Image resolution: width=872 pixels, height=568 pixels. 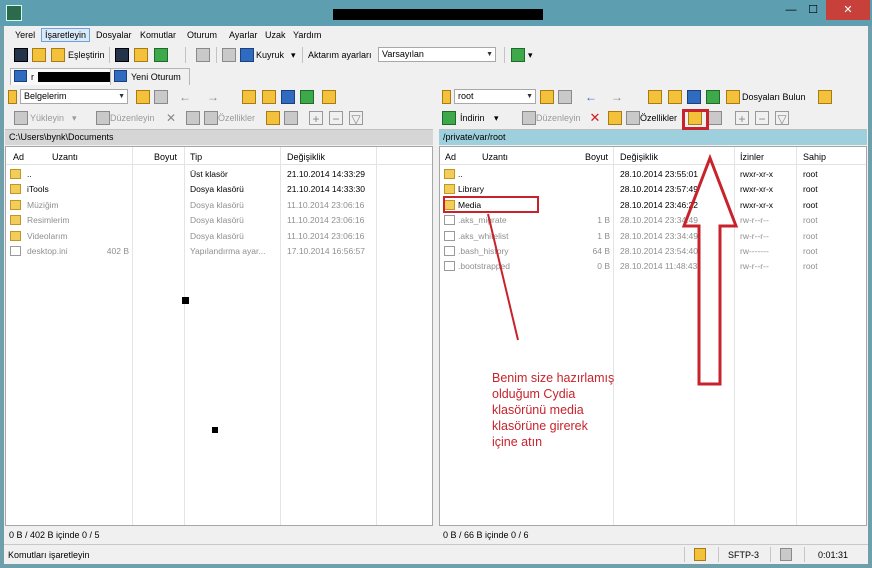 What do you see at coordinates (472, 118) in the screenshot?
I see `download-button: İndirin` at bounding box center [472, 118].